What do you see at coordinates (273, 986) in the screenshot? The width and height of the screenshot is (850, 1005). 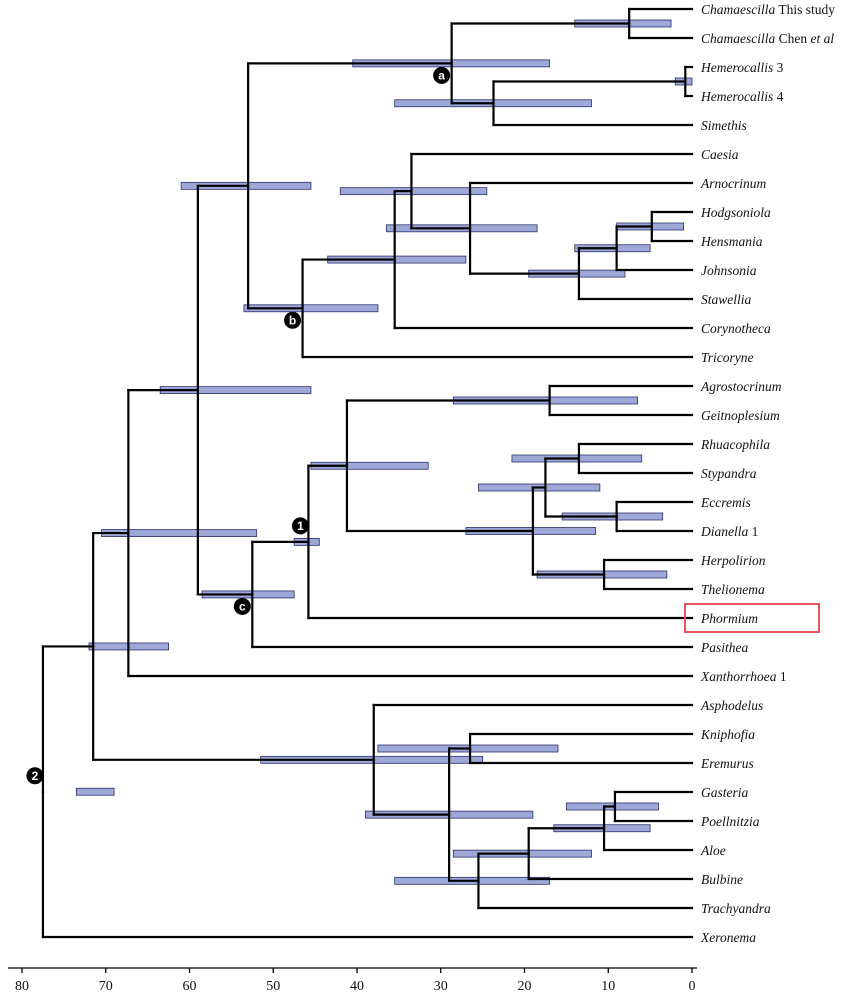 I see `axis-tick-label-50: 50` at bounding box center [273, 986].